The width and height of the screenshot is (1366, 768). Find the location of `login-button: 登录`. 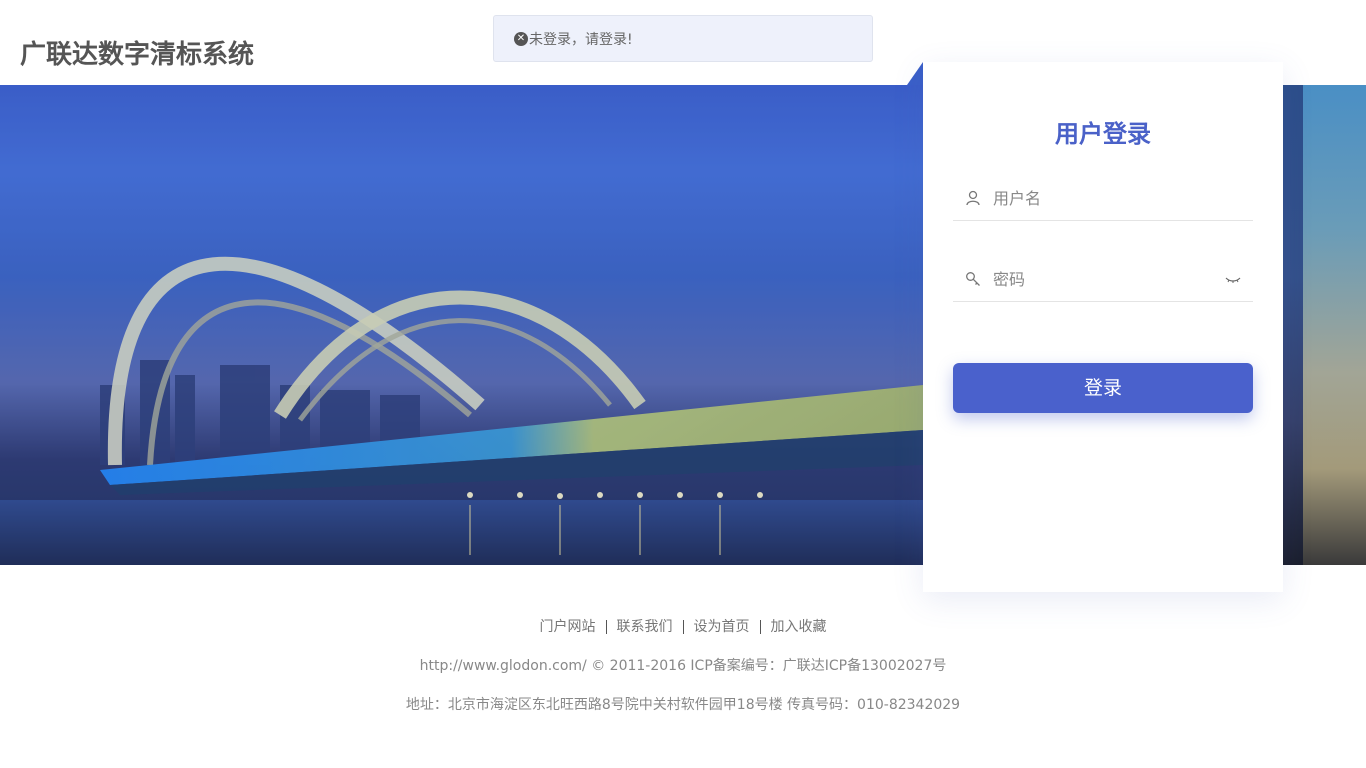

login-button: 登录 is located at coordinates (1103, 388).